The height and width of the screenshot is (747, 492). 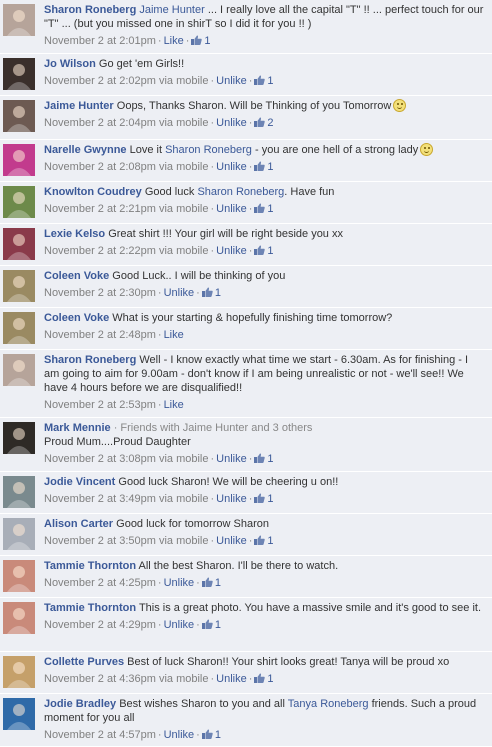 I want to click on timestamp: November 2 at 4:36pm via mobile, so click(x=126, y=679).